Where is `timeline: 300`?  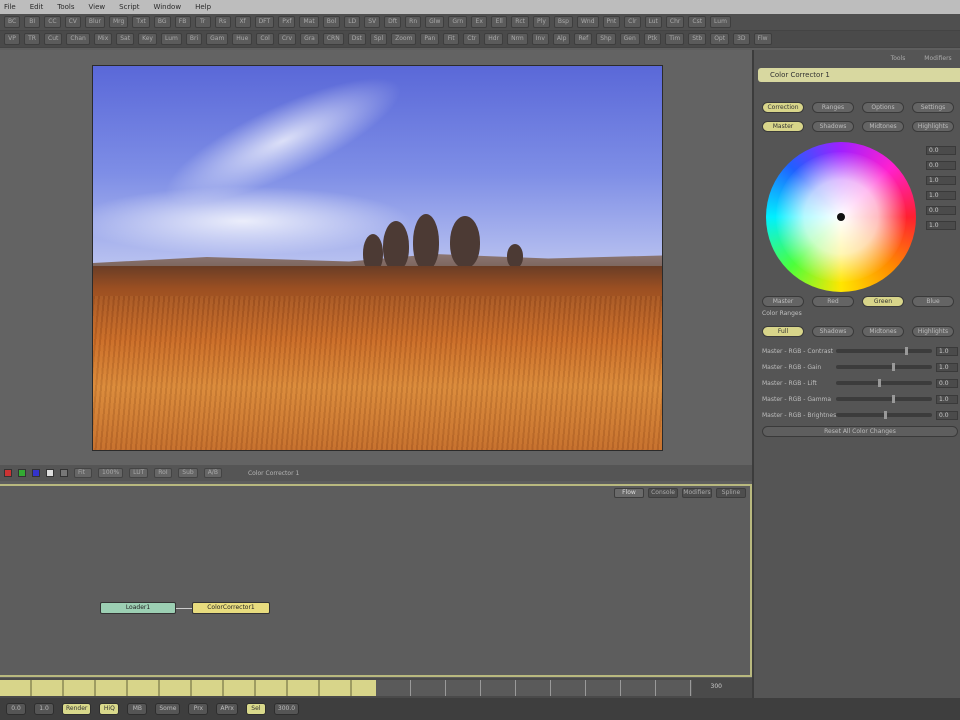 timeline: 300 is located at coordinates (376, 688).